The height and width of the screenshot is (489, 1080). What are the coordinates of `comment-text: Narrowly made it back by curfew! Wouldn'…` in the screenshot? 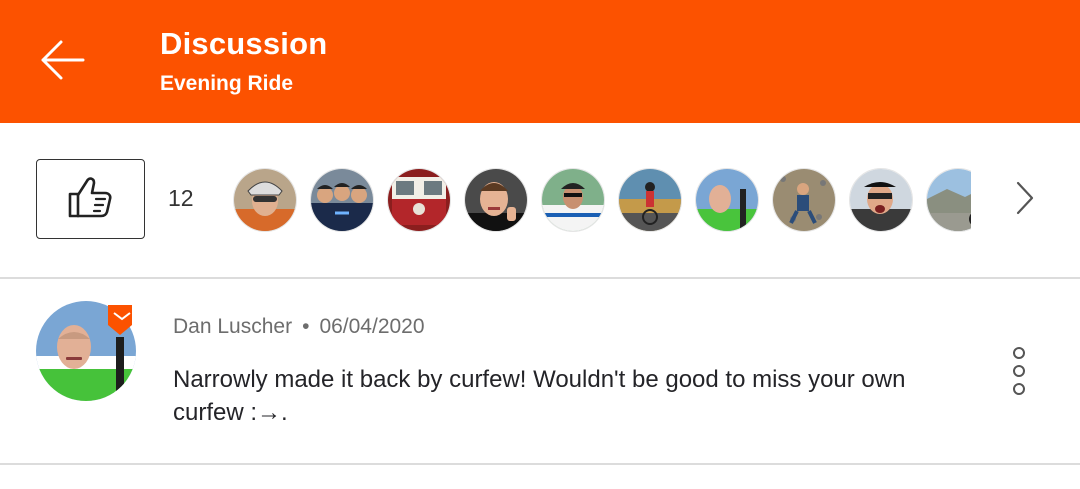 It's located at (539, 396).